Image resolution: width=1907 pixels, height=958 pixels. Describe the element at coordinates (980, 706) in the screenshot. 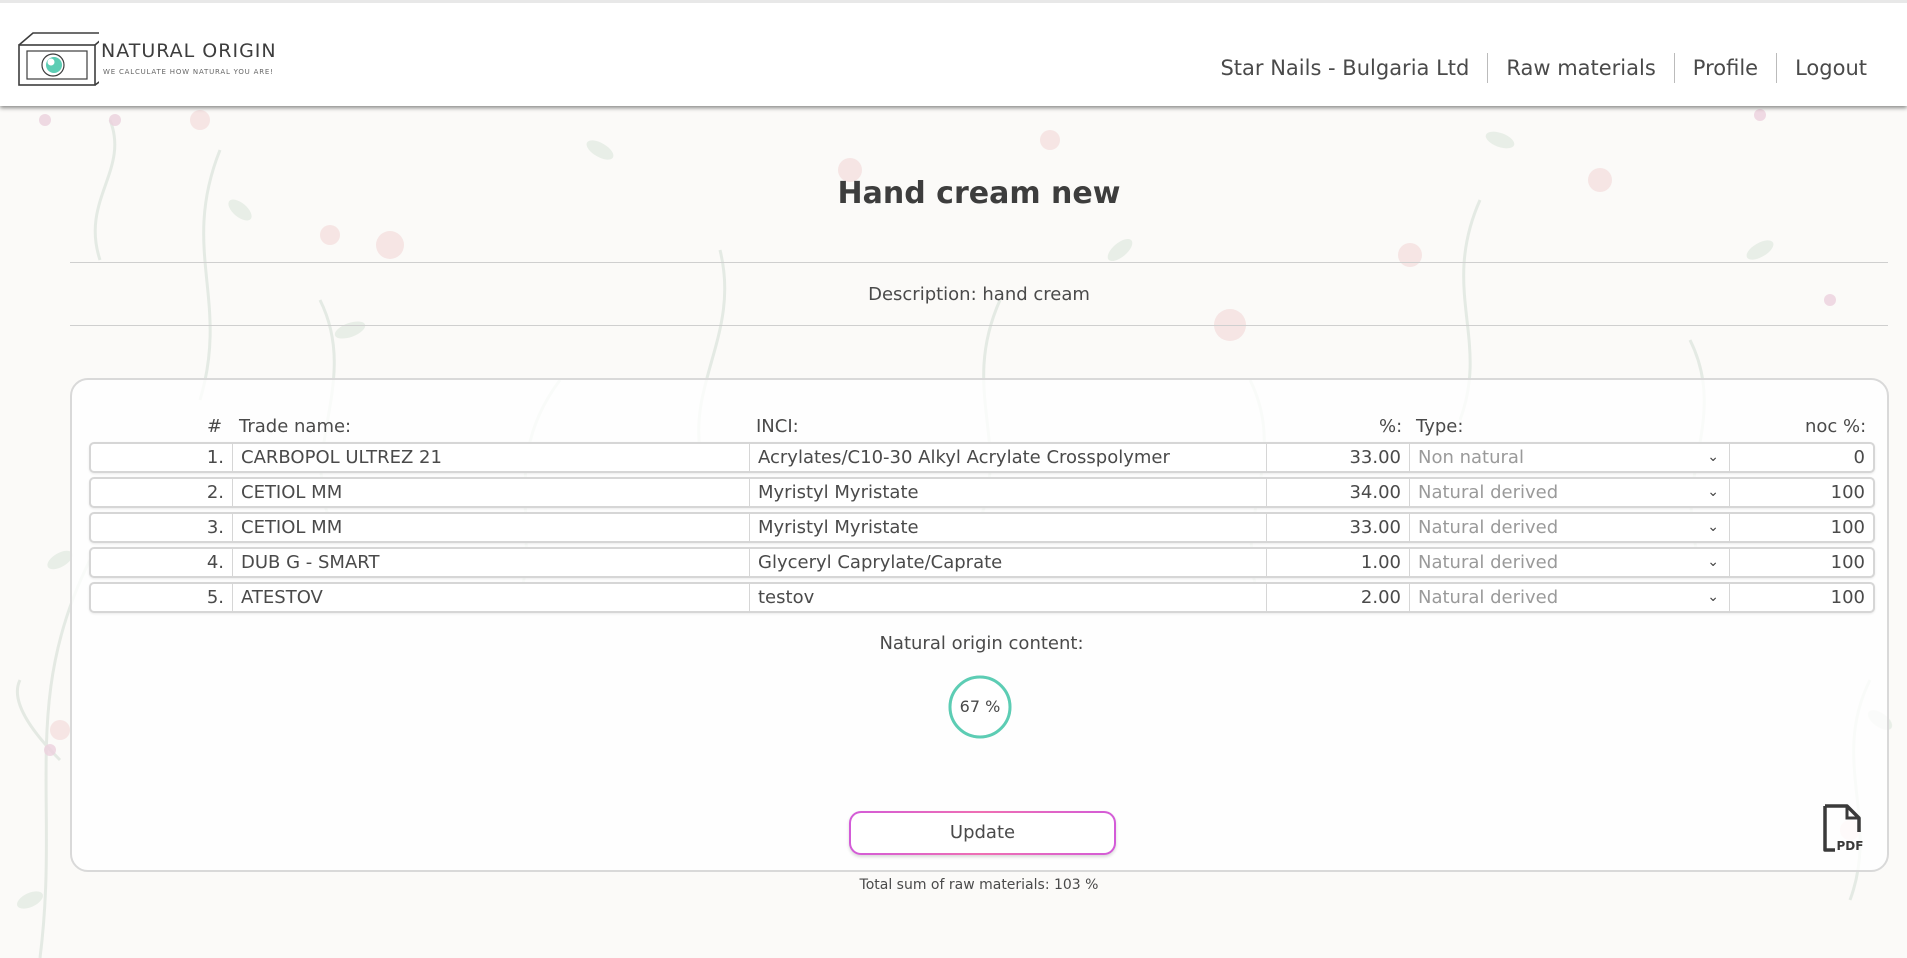

I see `natural-origin-value: 67 %` at that location.